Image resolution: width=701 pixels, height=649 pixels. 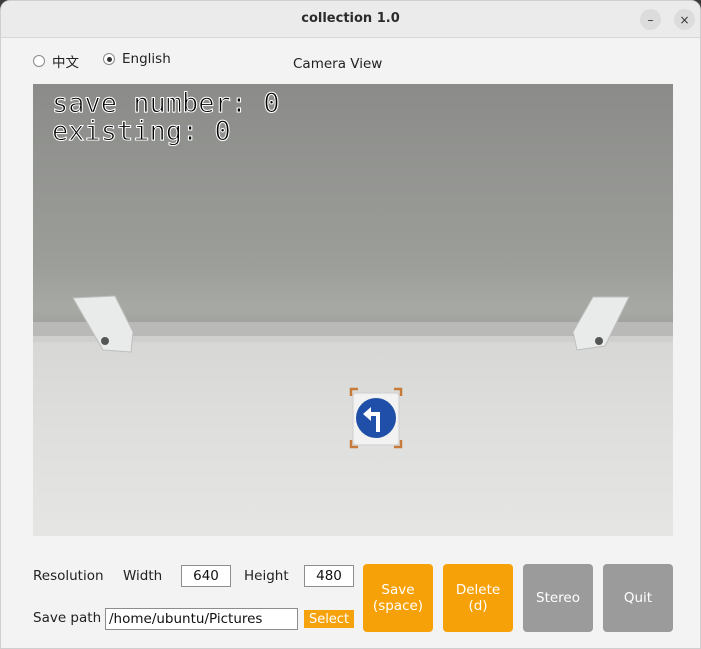 I want to click on save-button: Save (space), so click(x=398, y=598).